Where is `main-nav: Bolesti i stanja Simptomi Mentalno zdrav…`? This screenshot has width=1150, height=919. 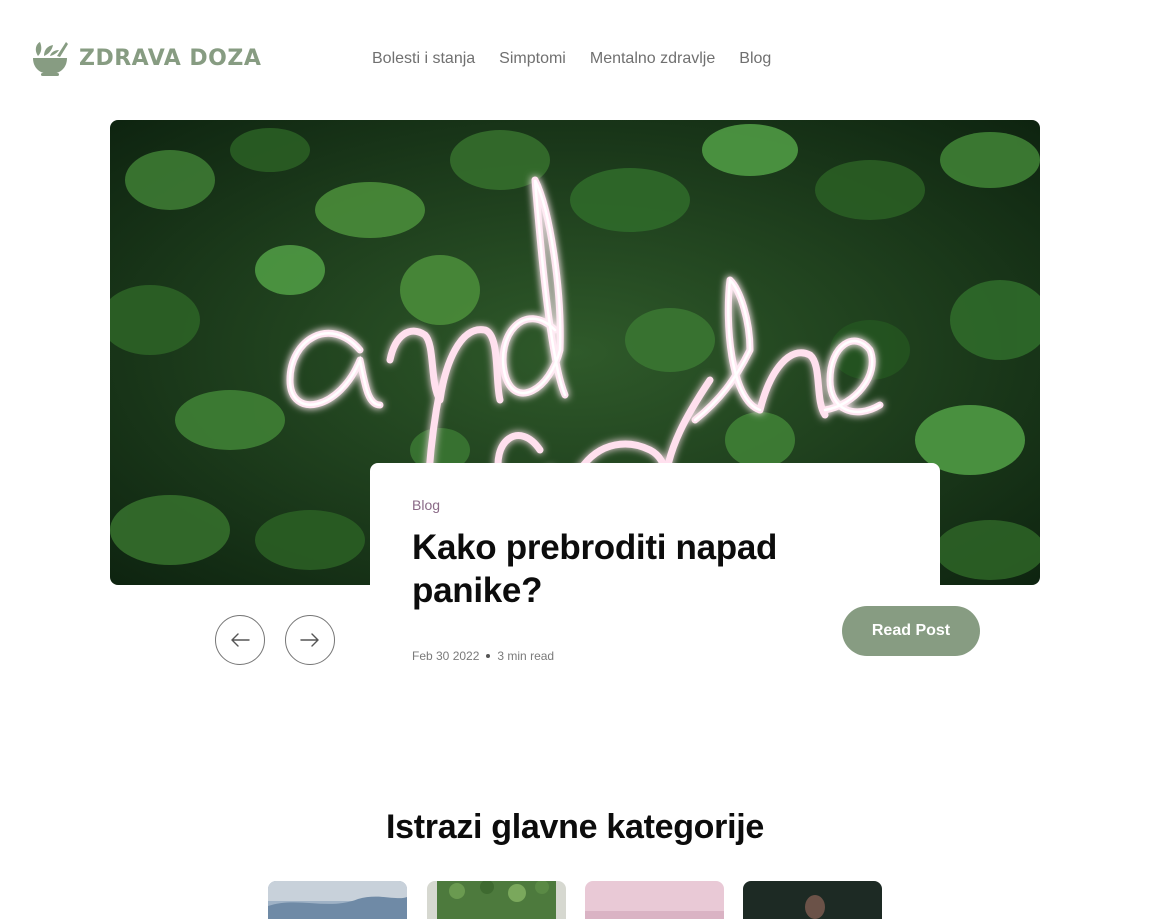
main-nav: Bolesti i stanja Simptomi Mentalno zdrav… is located at coordinates (571, 59).